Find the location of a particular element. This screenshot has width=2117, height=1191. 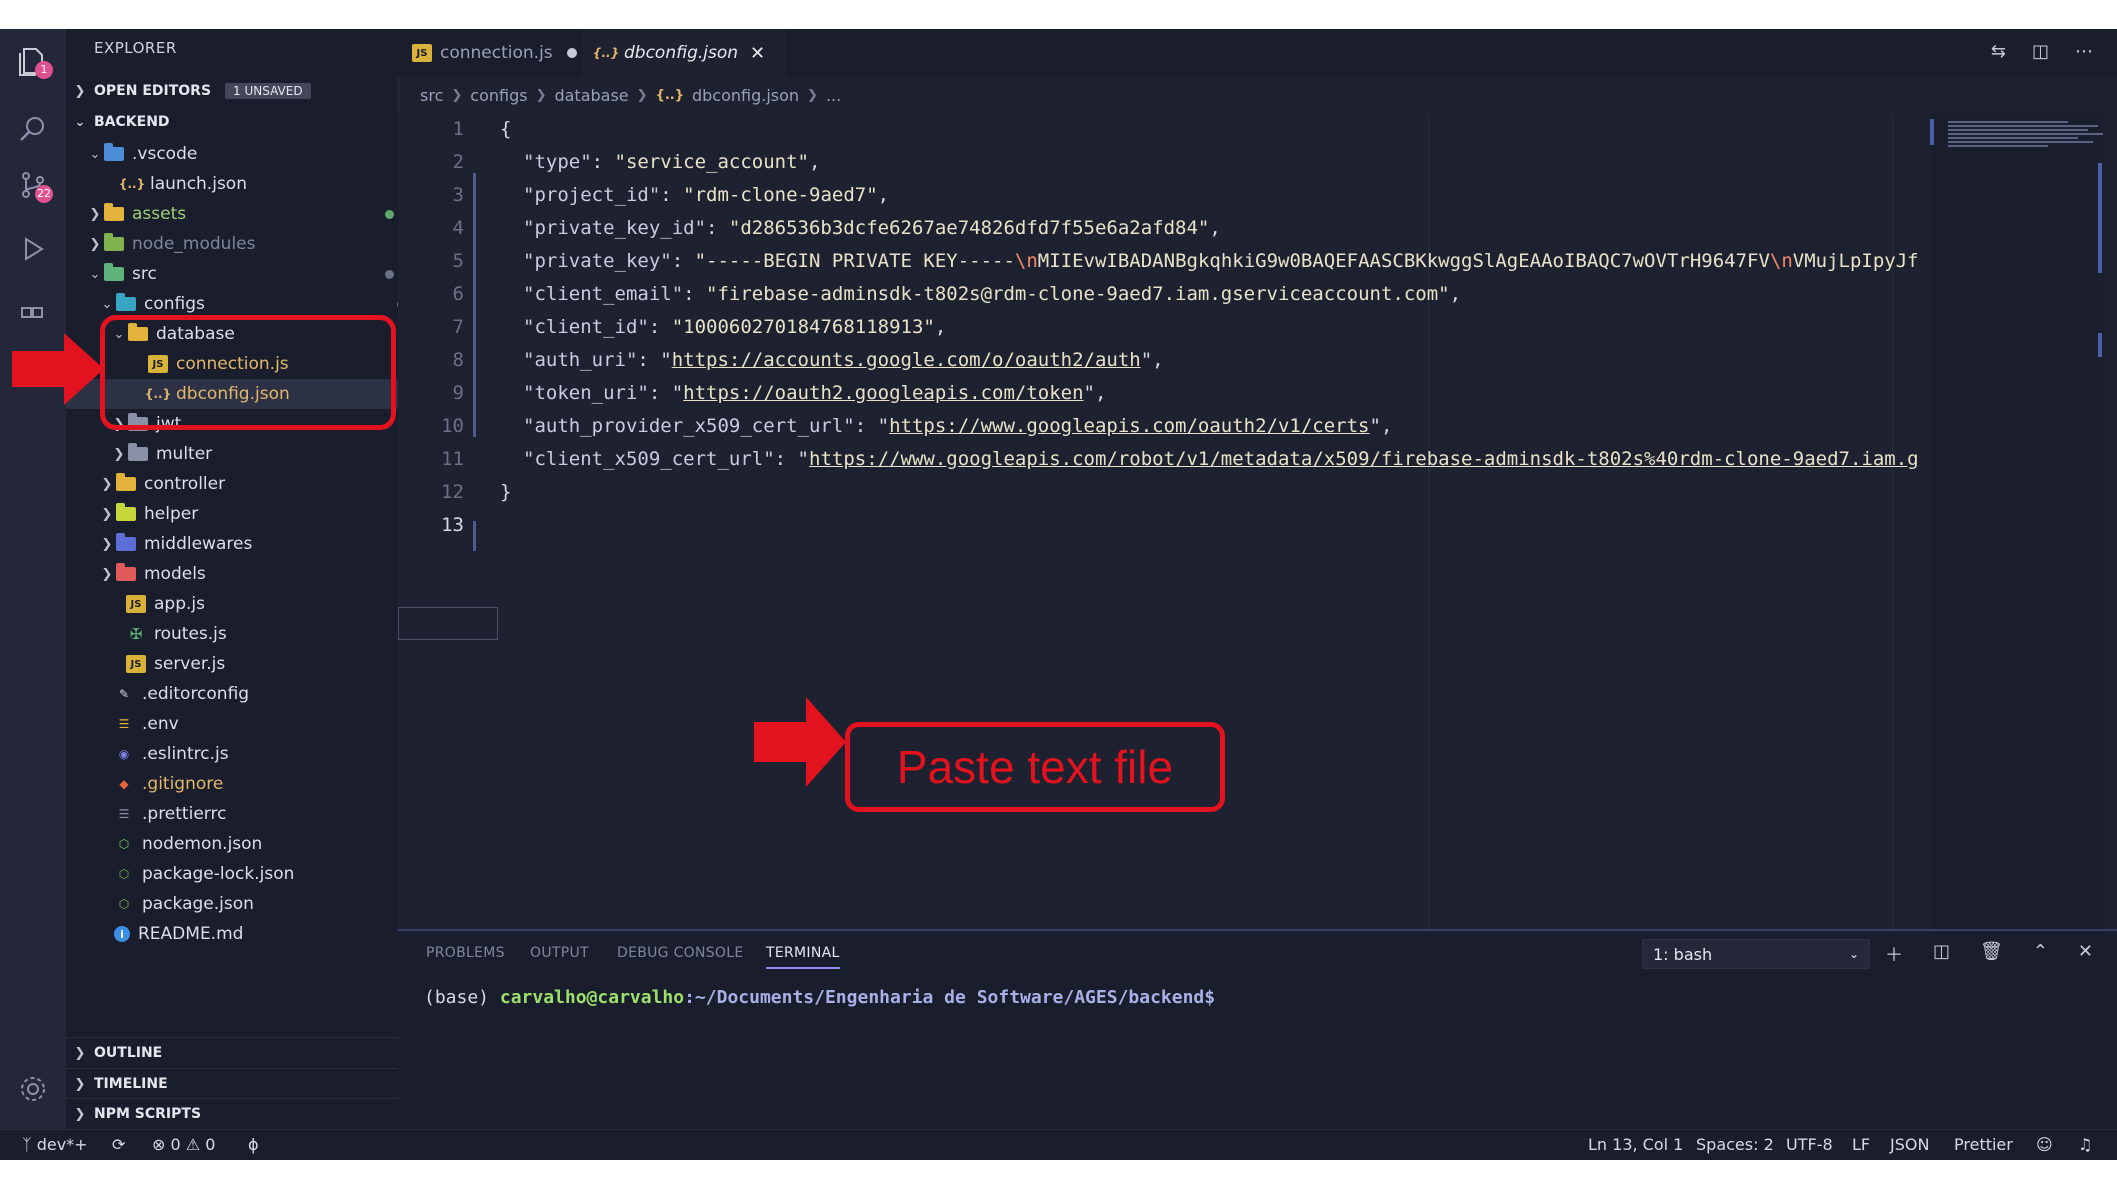

tree-file-launch-json: {..} launch.json is located at coordinates (260, 184).